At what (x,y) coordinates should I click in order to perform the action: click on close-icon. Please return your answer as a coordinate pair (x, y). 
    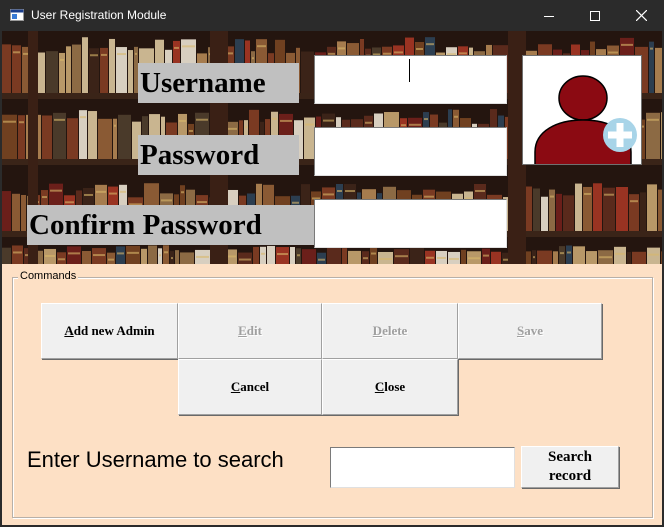
    Looking at the image, I should click on (641, 15).